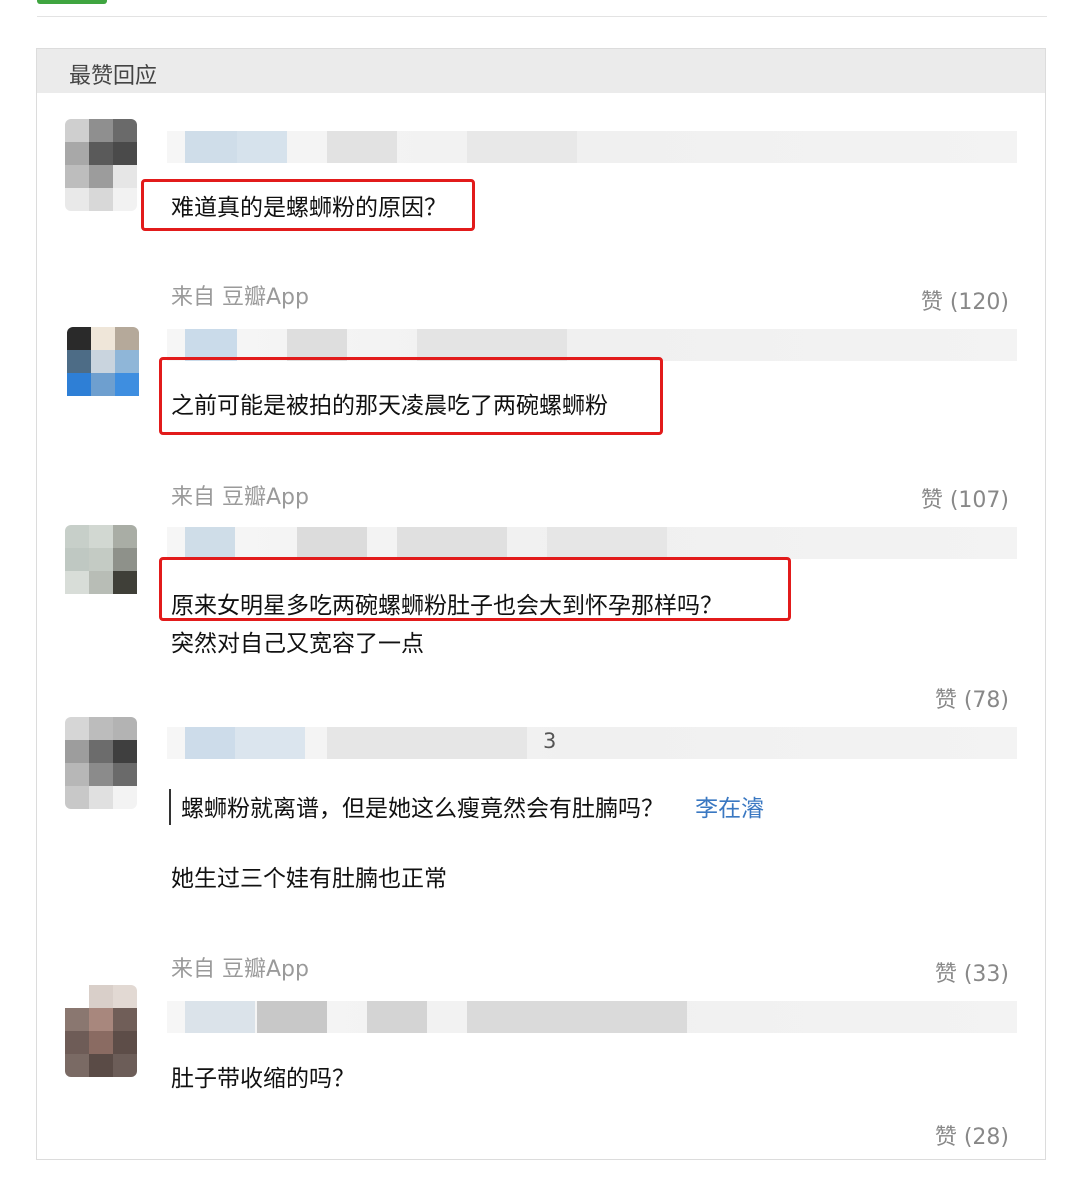 This screenshot has width=1088, height=1186. Describe the element at coordinates (972, 698) in the screenshot. I see `like-button: 赞 (78)` at that location.